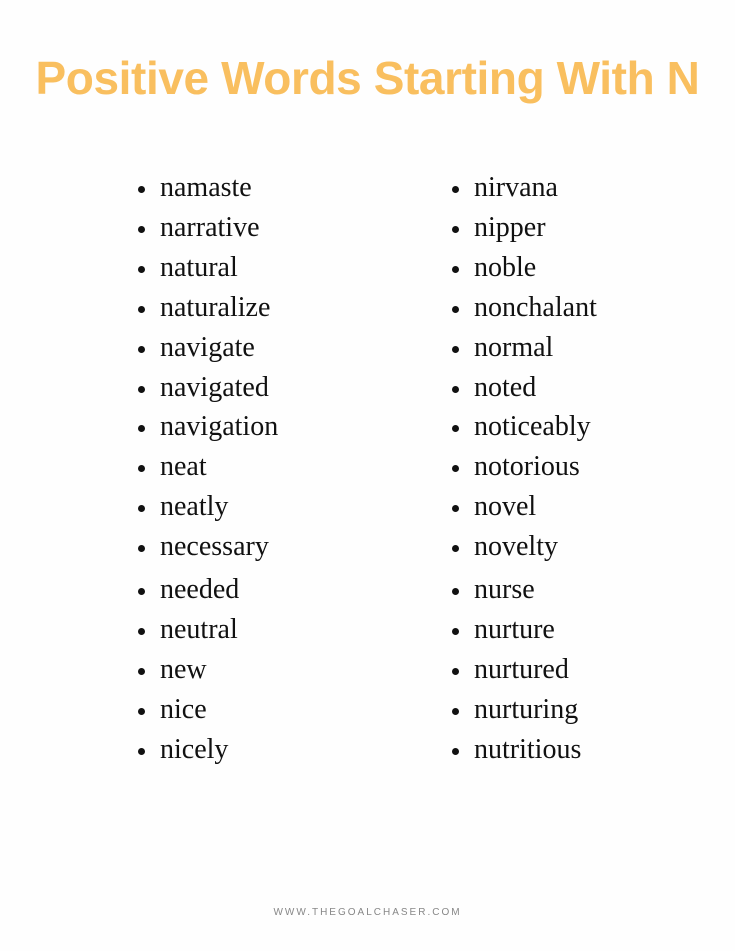  Describe the element at coordinates (183, 709) in the screenshot. I see `word-label: nice` at that location.